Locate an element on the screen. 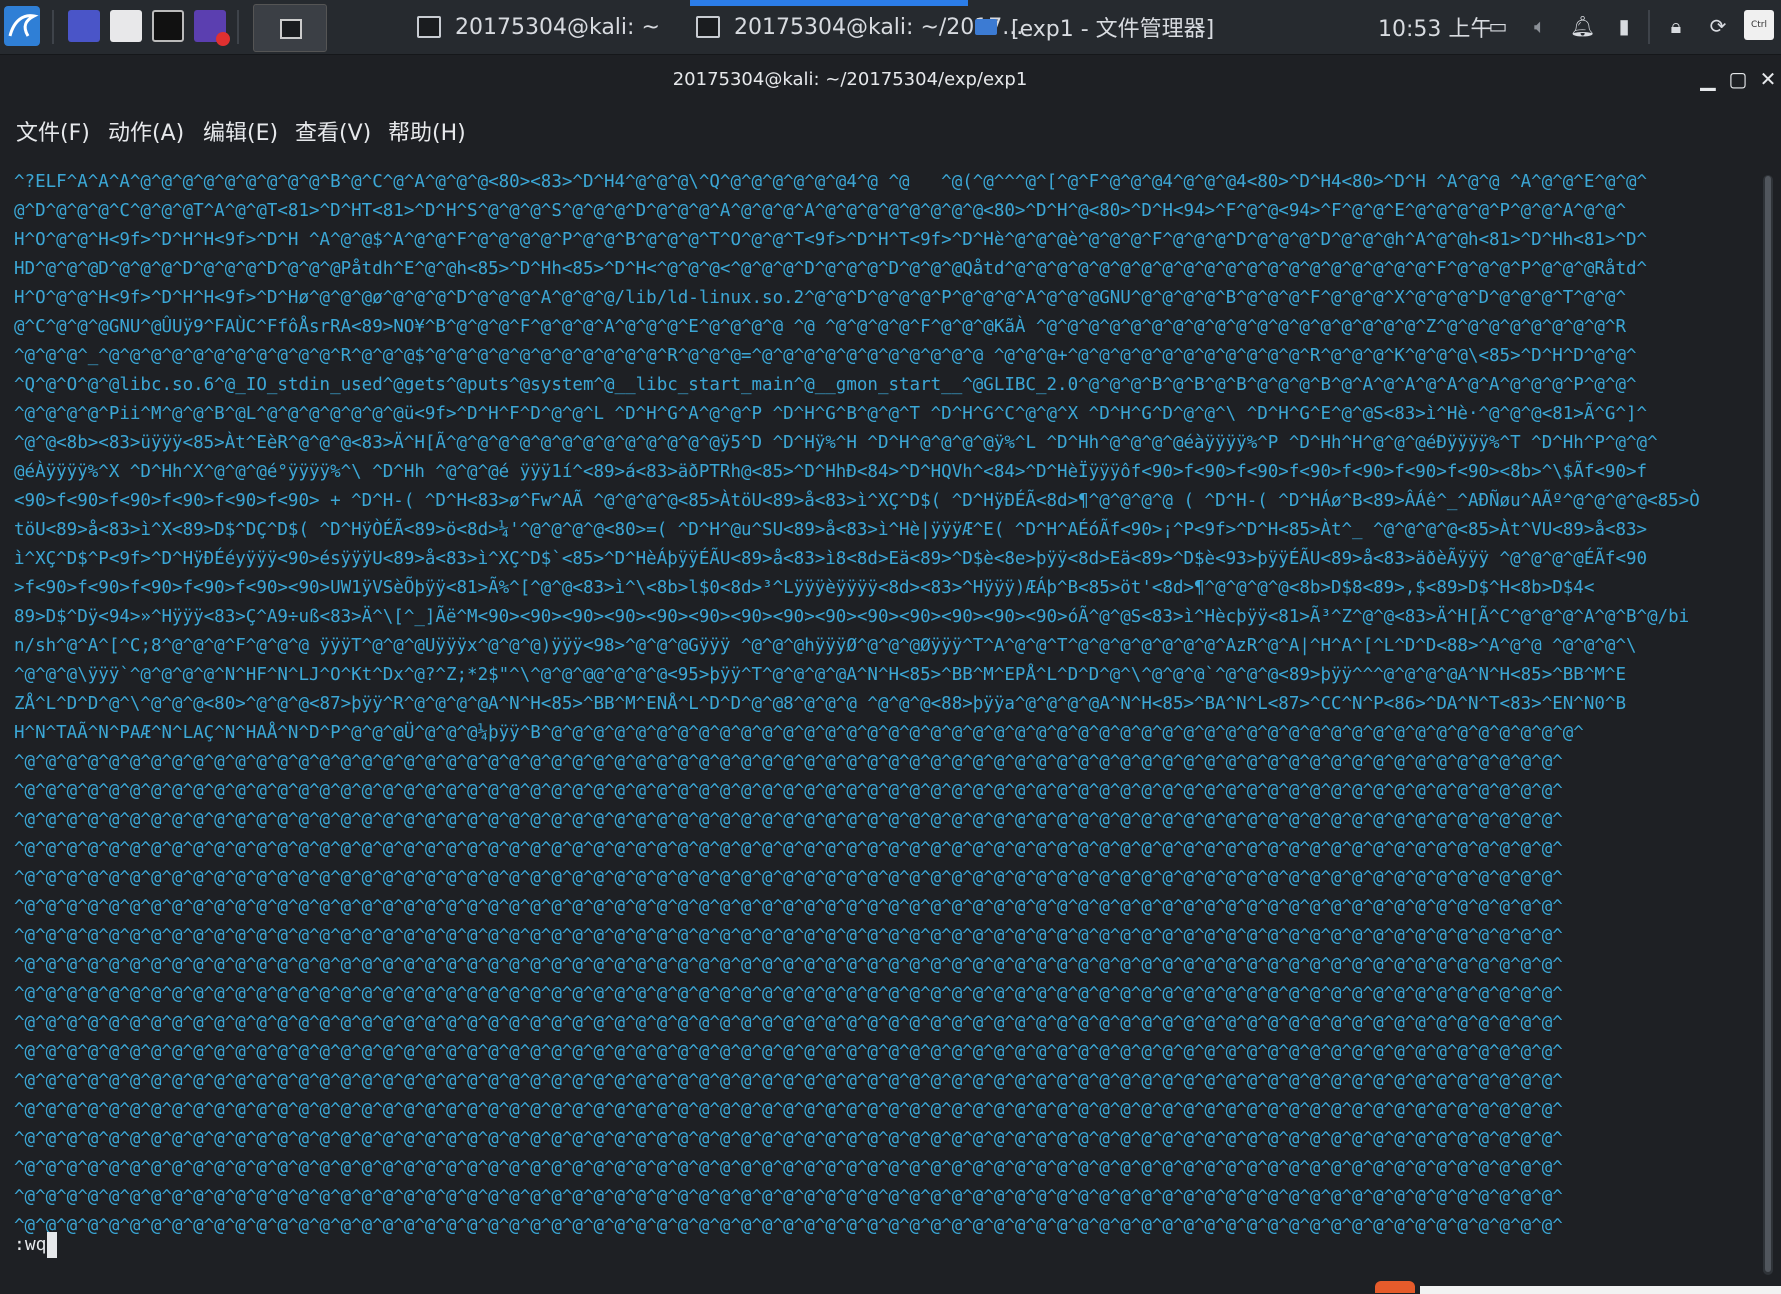 The image size is (1781, 1294). window-titlebar: 20175304@kali: ~/20175304/exp/exp1 ▁ ▢ ✕ is located at coordinates (890, 80).